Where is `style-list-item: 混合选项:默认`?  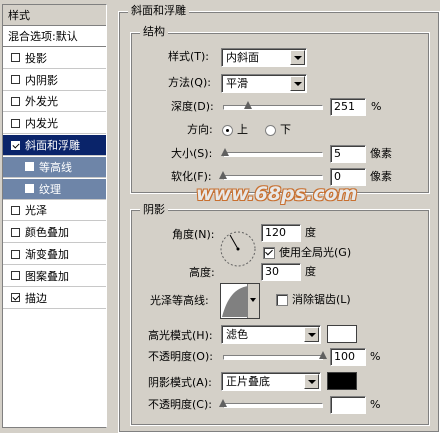 style-list-item: 混合选项:默认 is located at coordinates (54, 36).